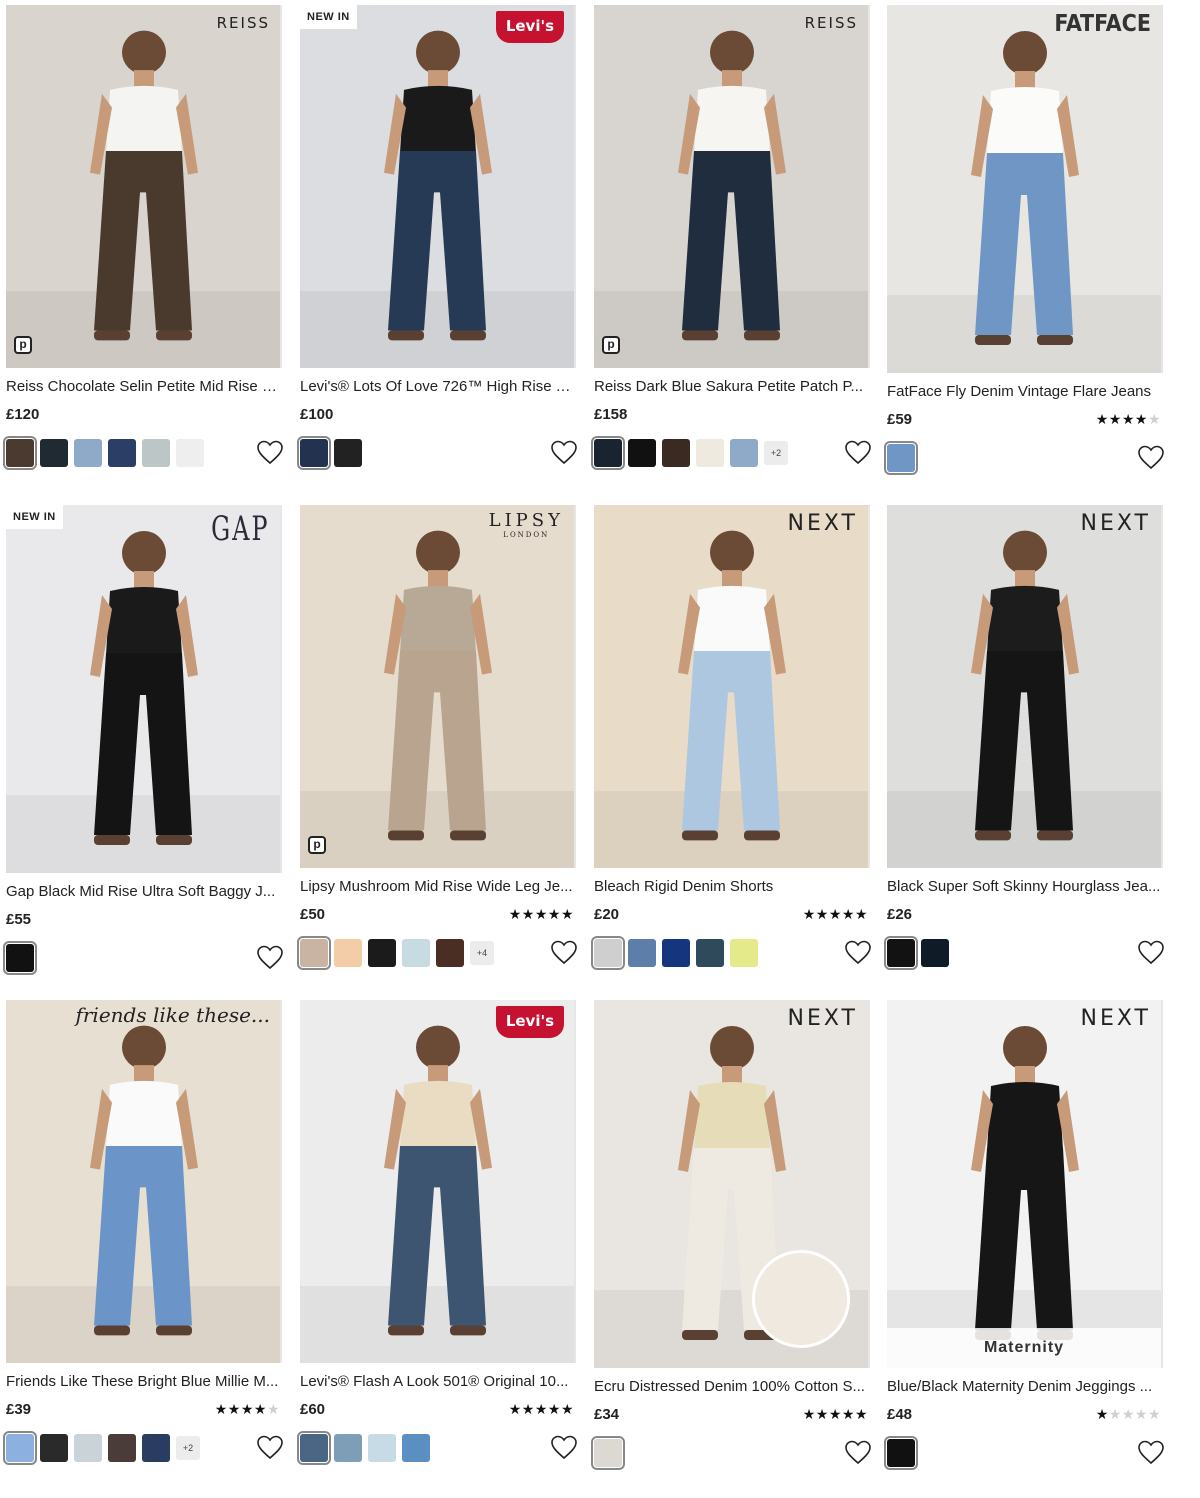 Image resolution: width=1200 pixels, height=1498 pixels. What do you see at coordinates (1025, 1184) in the screenshot?
I see `product-image: NEXT Maternity` at bounding box center [1025, 1184].